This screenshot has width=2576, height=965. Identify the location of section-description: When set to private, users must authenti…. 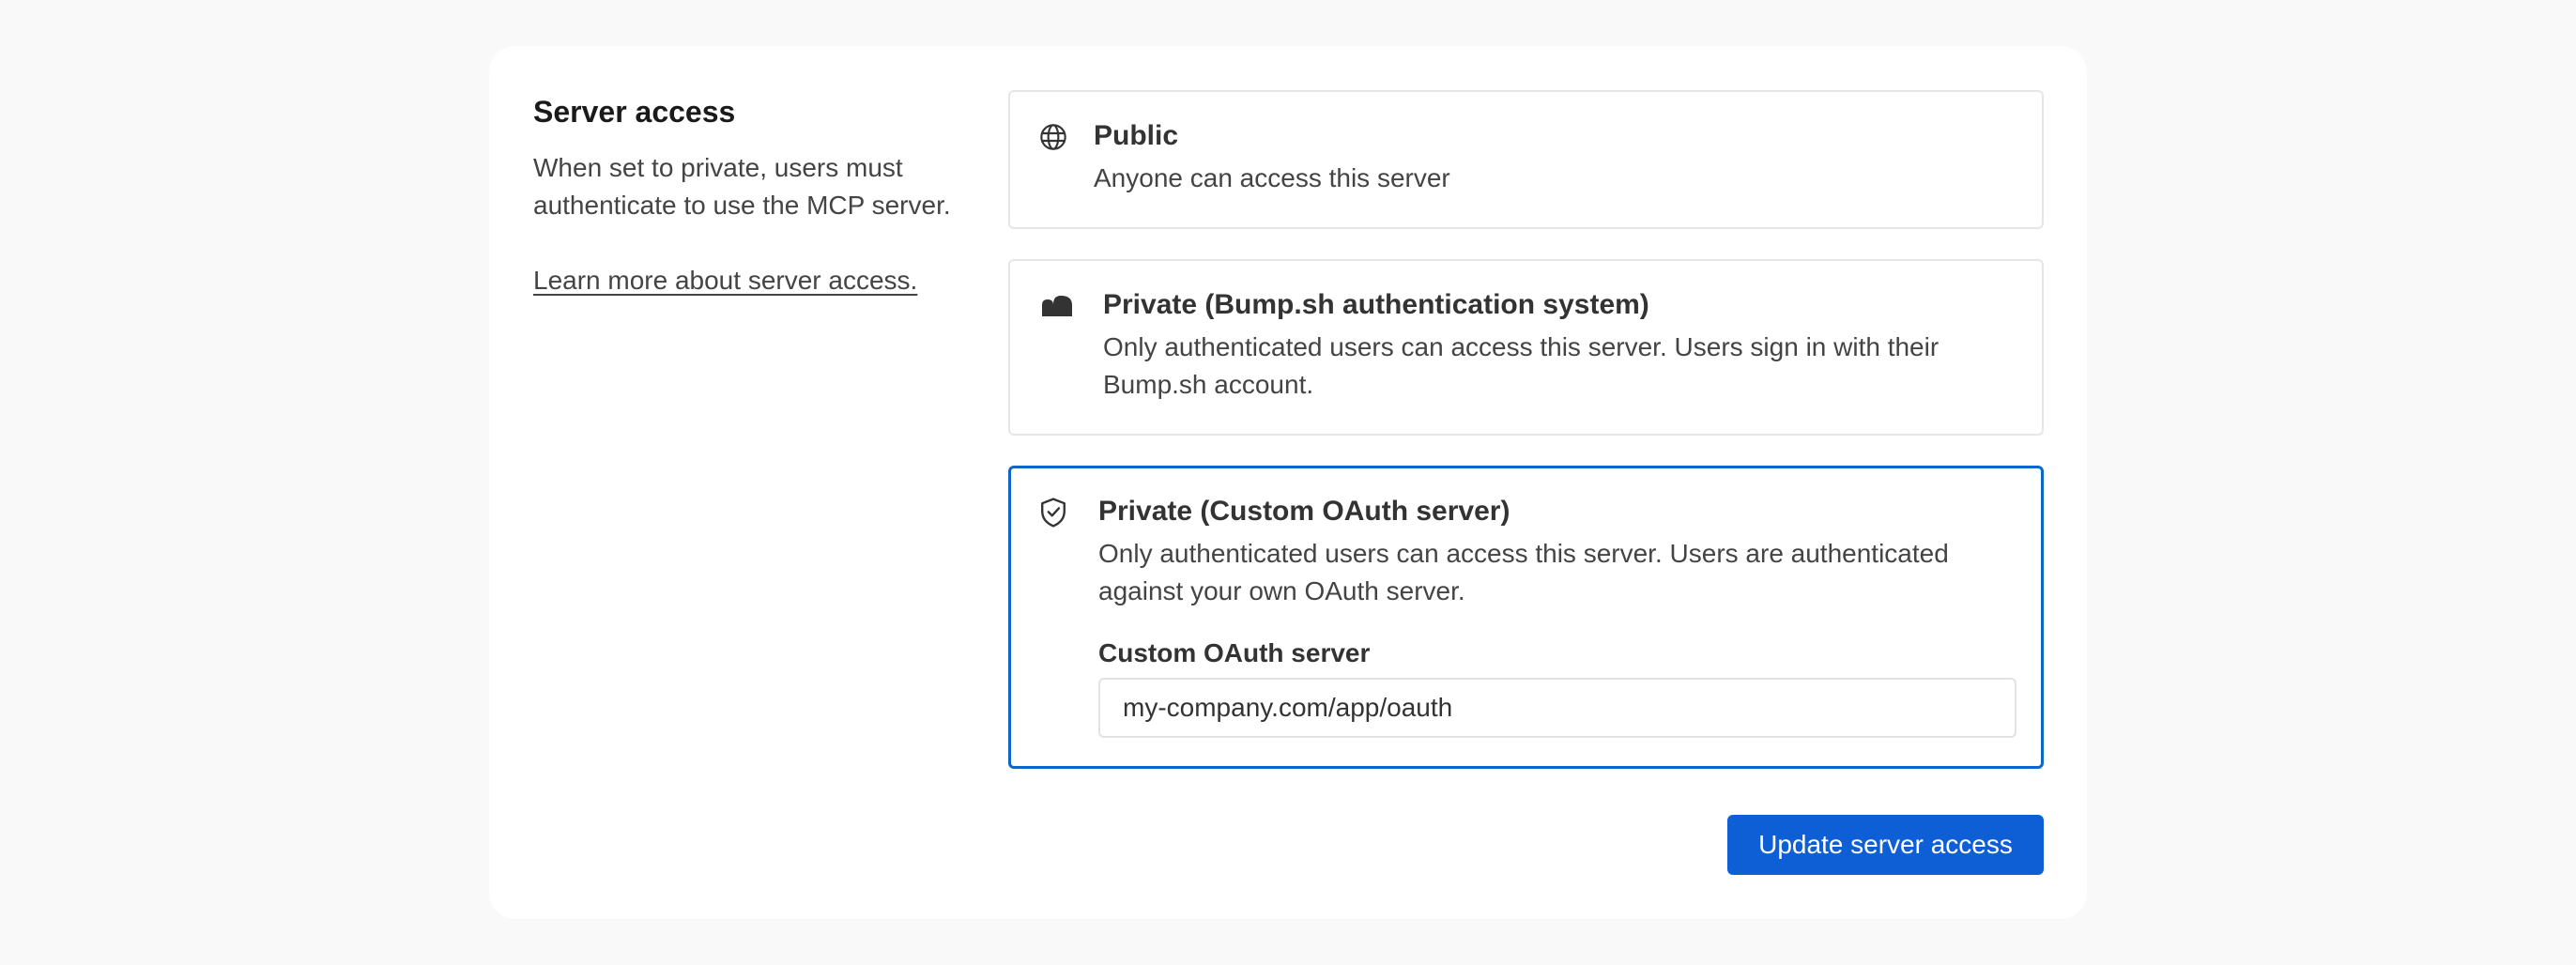
(742, 186).